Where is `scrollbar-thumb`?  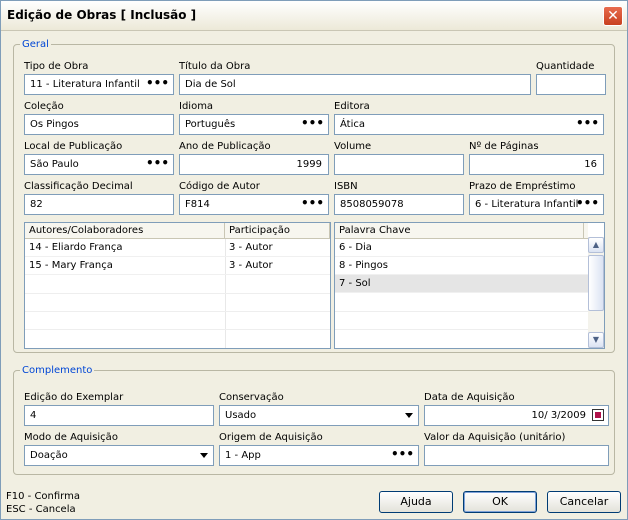
scrollbar-thumb is located at coordinates (596, 283).